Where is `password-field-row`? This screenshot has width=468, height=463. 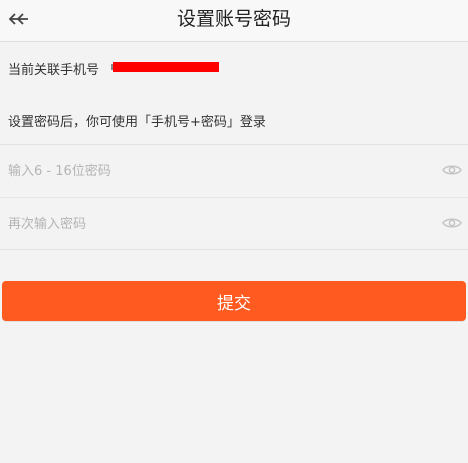
password-field-row is located at coordinates (234, 171).